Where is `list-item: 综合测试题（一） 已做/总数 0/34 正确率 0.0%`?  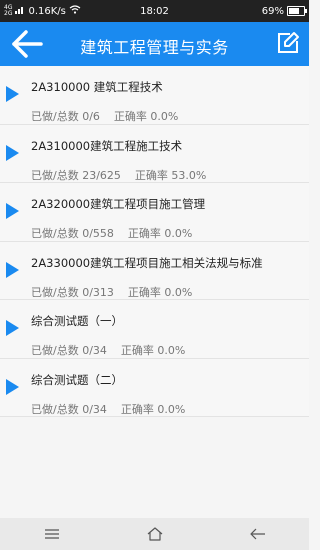 list-item: 综合测试题（一） 已做/总数 0/34 正确率 0.0% is located at coordinates (154, 329).